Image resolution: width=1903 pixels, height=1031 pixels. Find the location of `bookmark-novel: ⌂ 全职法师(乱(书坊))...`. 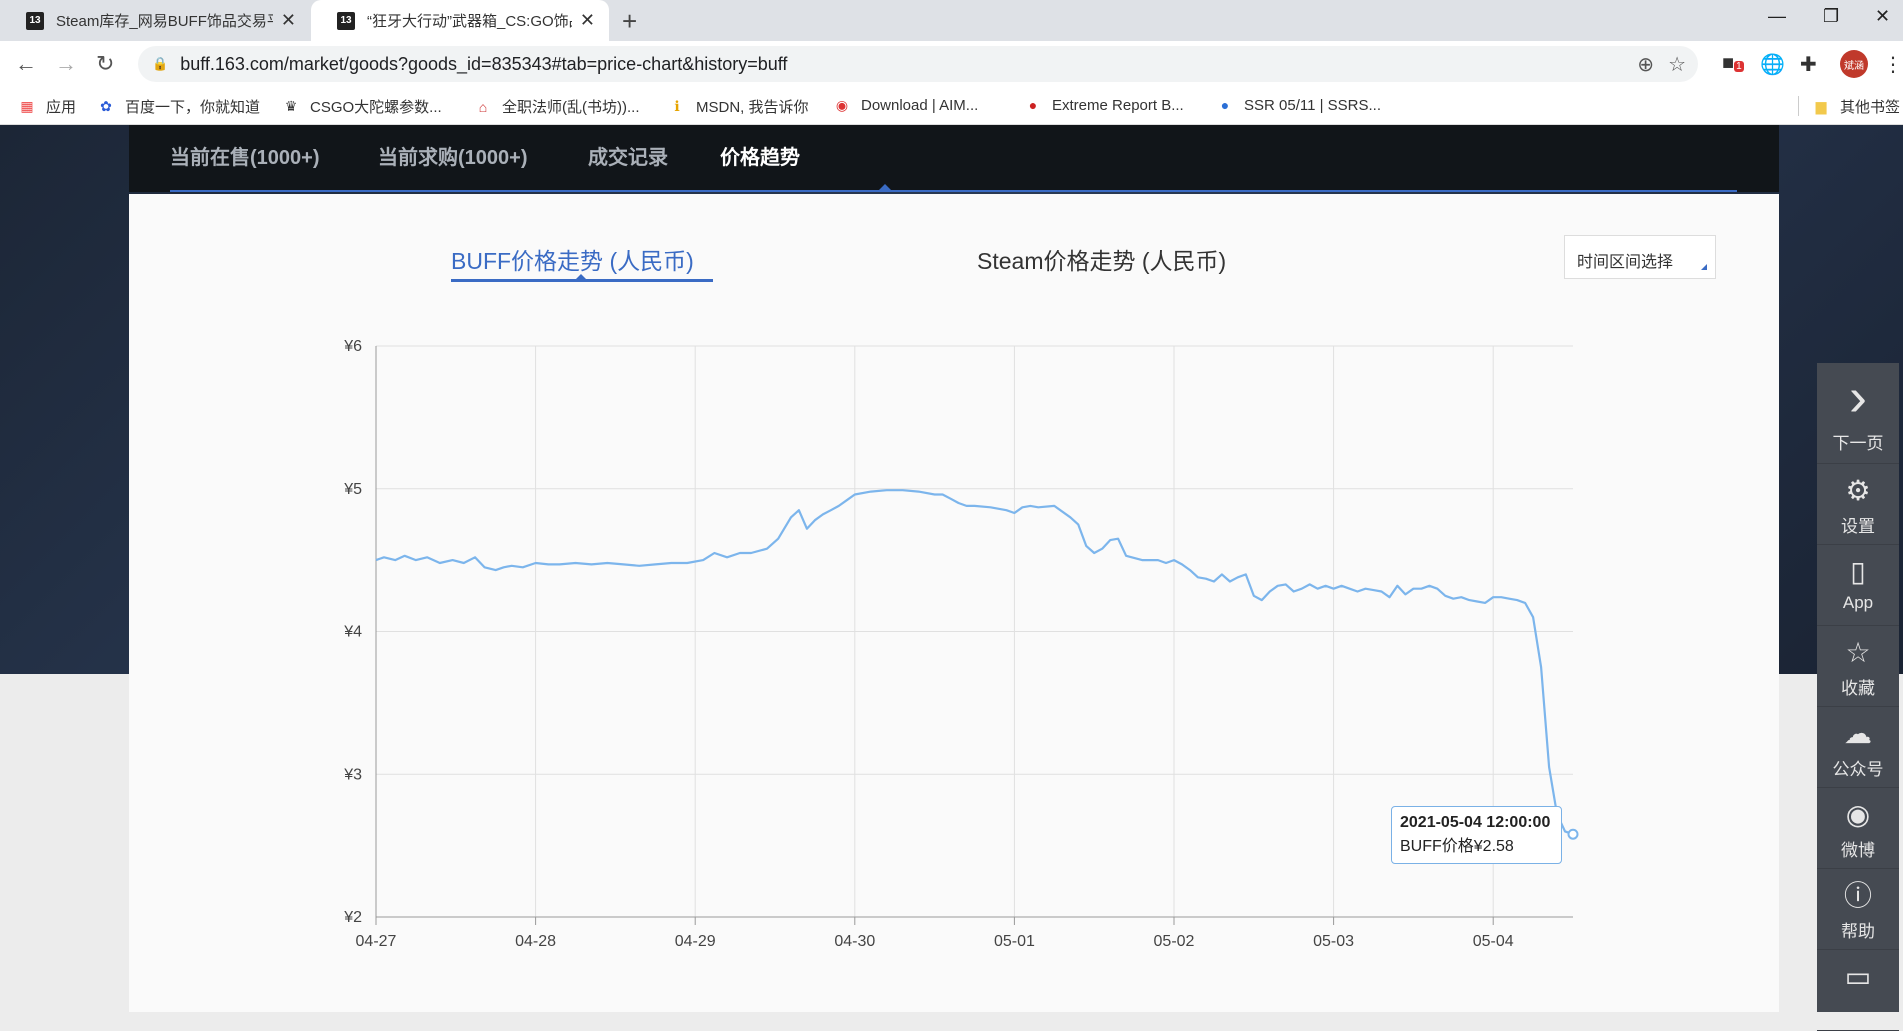

bookmark-novel: ⌂ 全职法师(乱(书坊))... is located at coordinates (557, 106).